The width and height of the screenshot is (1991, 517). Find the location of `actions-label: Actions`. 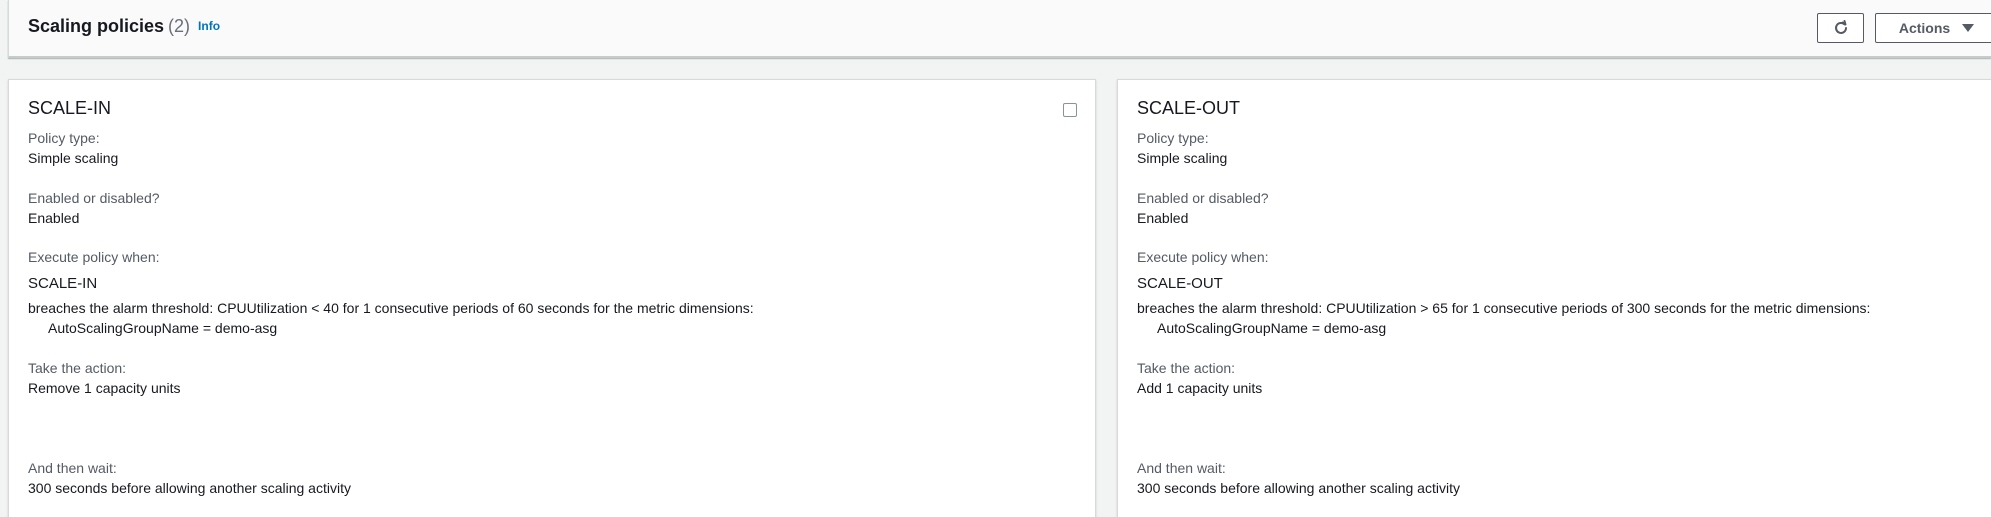

actions-label: Actions is located at coordinates (1924, 28).